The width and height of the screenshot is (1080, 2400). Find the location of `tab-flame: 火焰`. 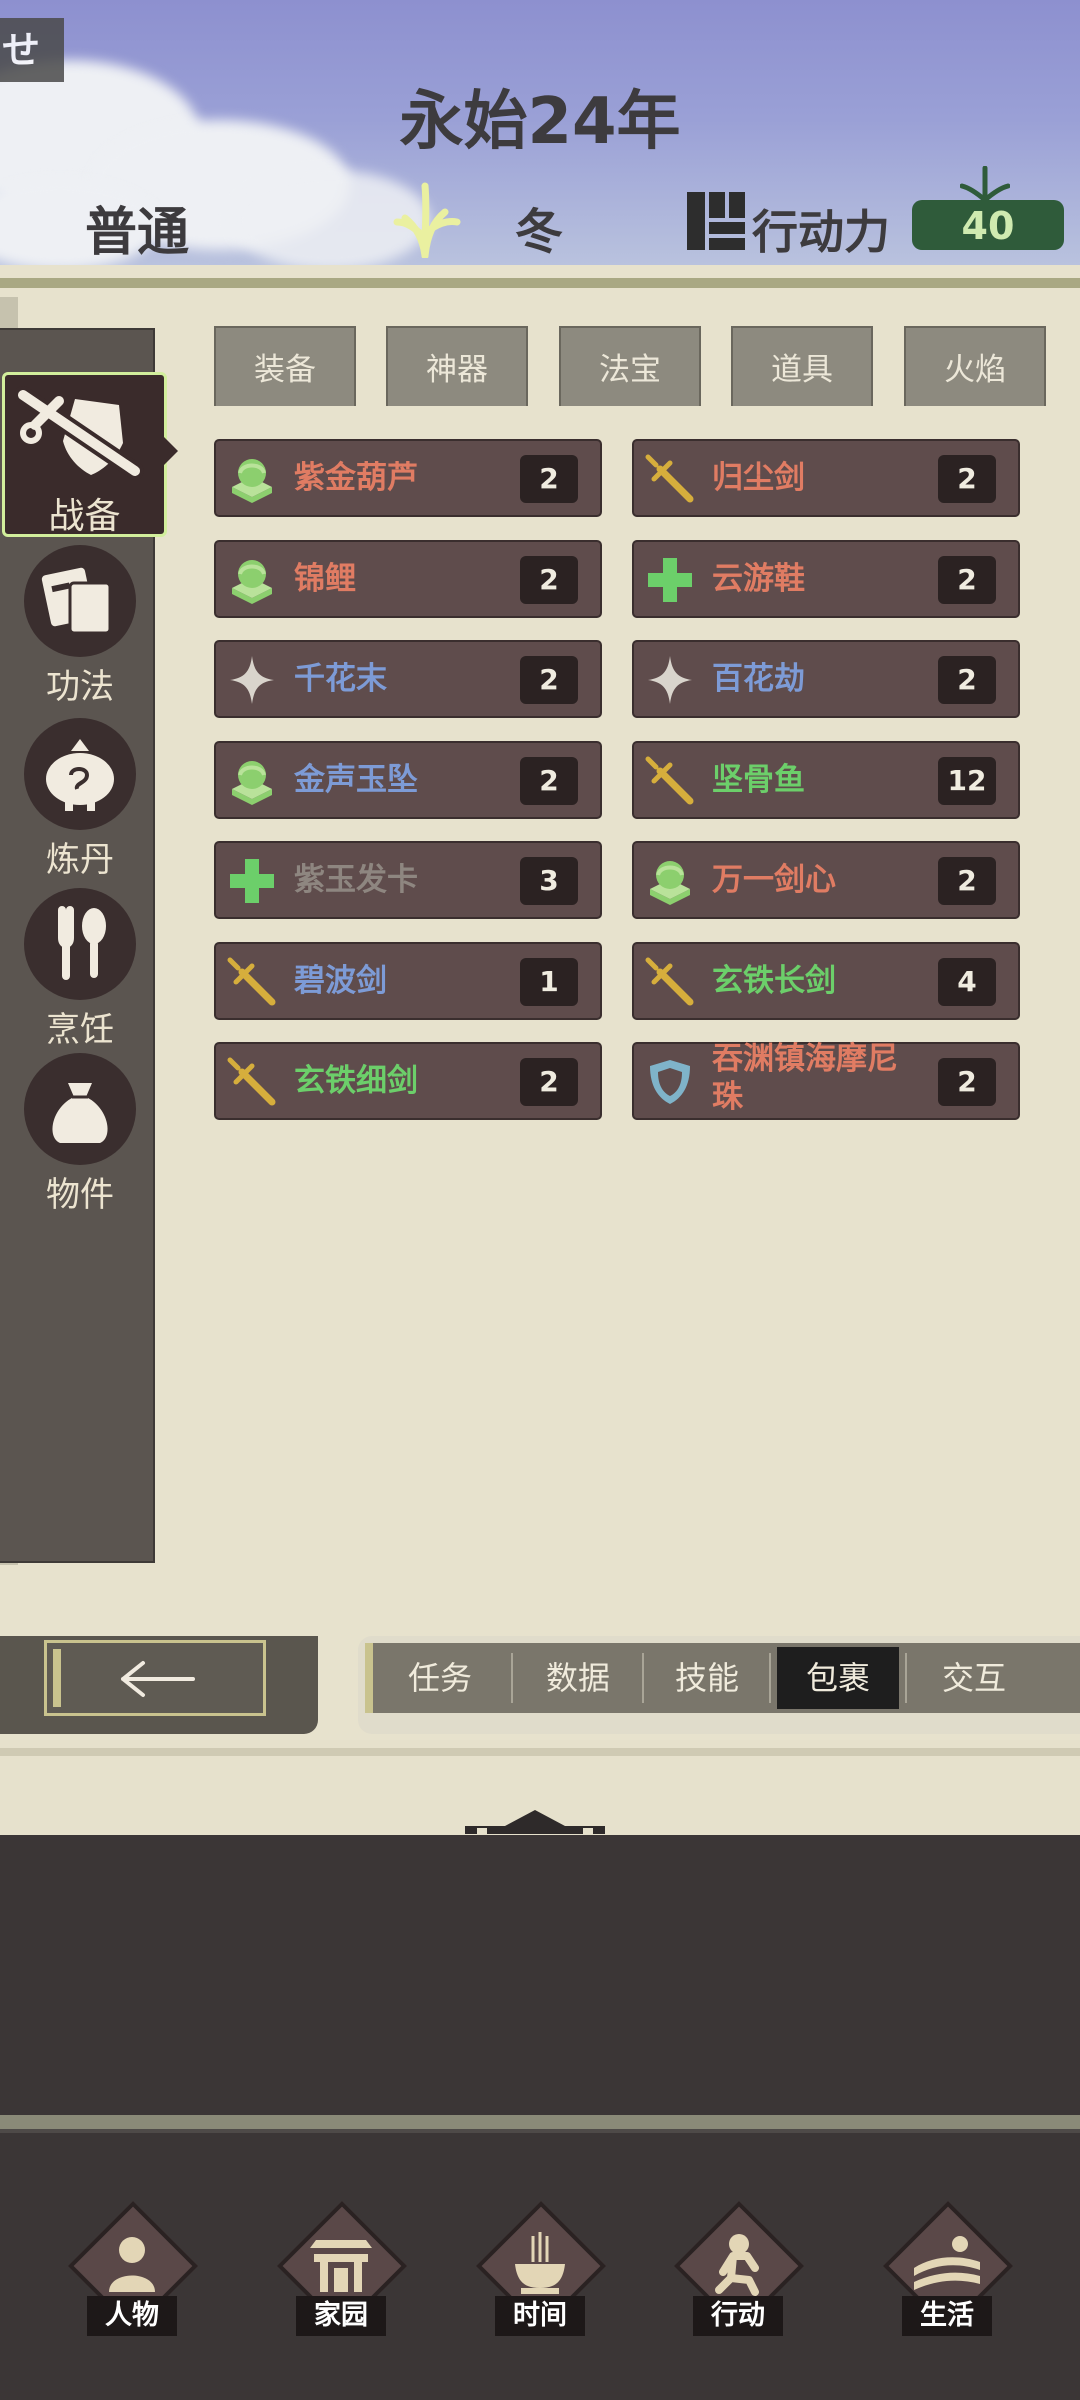

tab-flame: 火焰 is located at coordinates (975, 366).